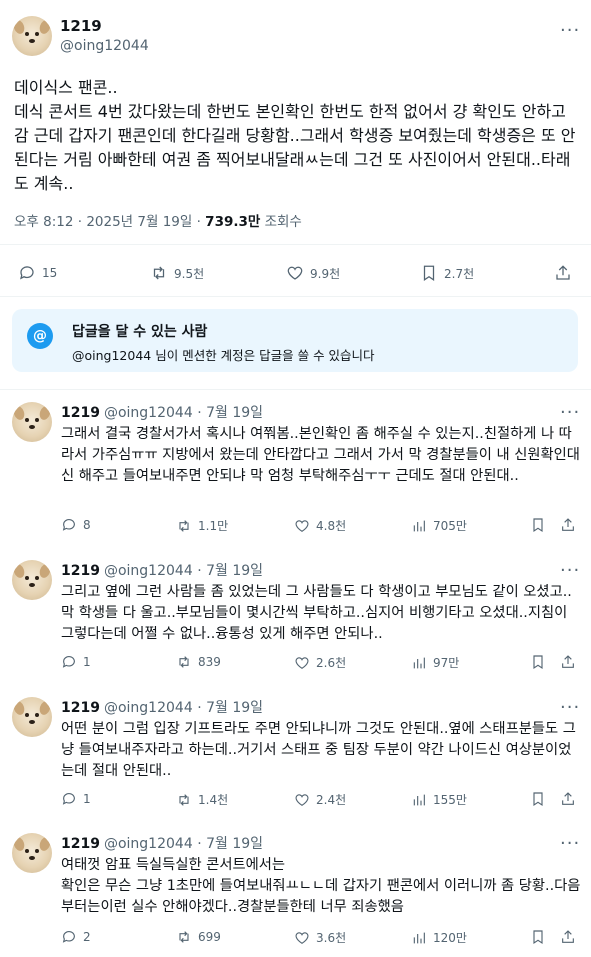 The width and height of the screenshot is (591, 957). What do you see at coordinates (37, 273) in the screenshot?
I see `reply-button: 15` at bounding box center [37, 273].